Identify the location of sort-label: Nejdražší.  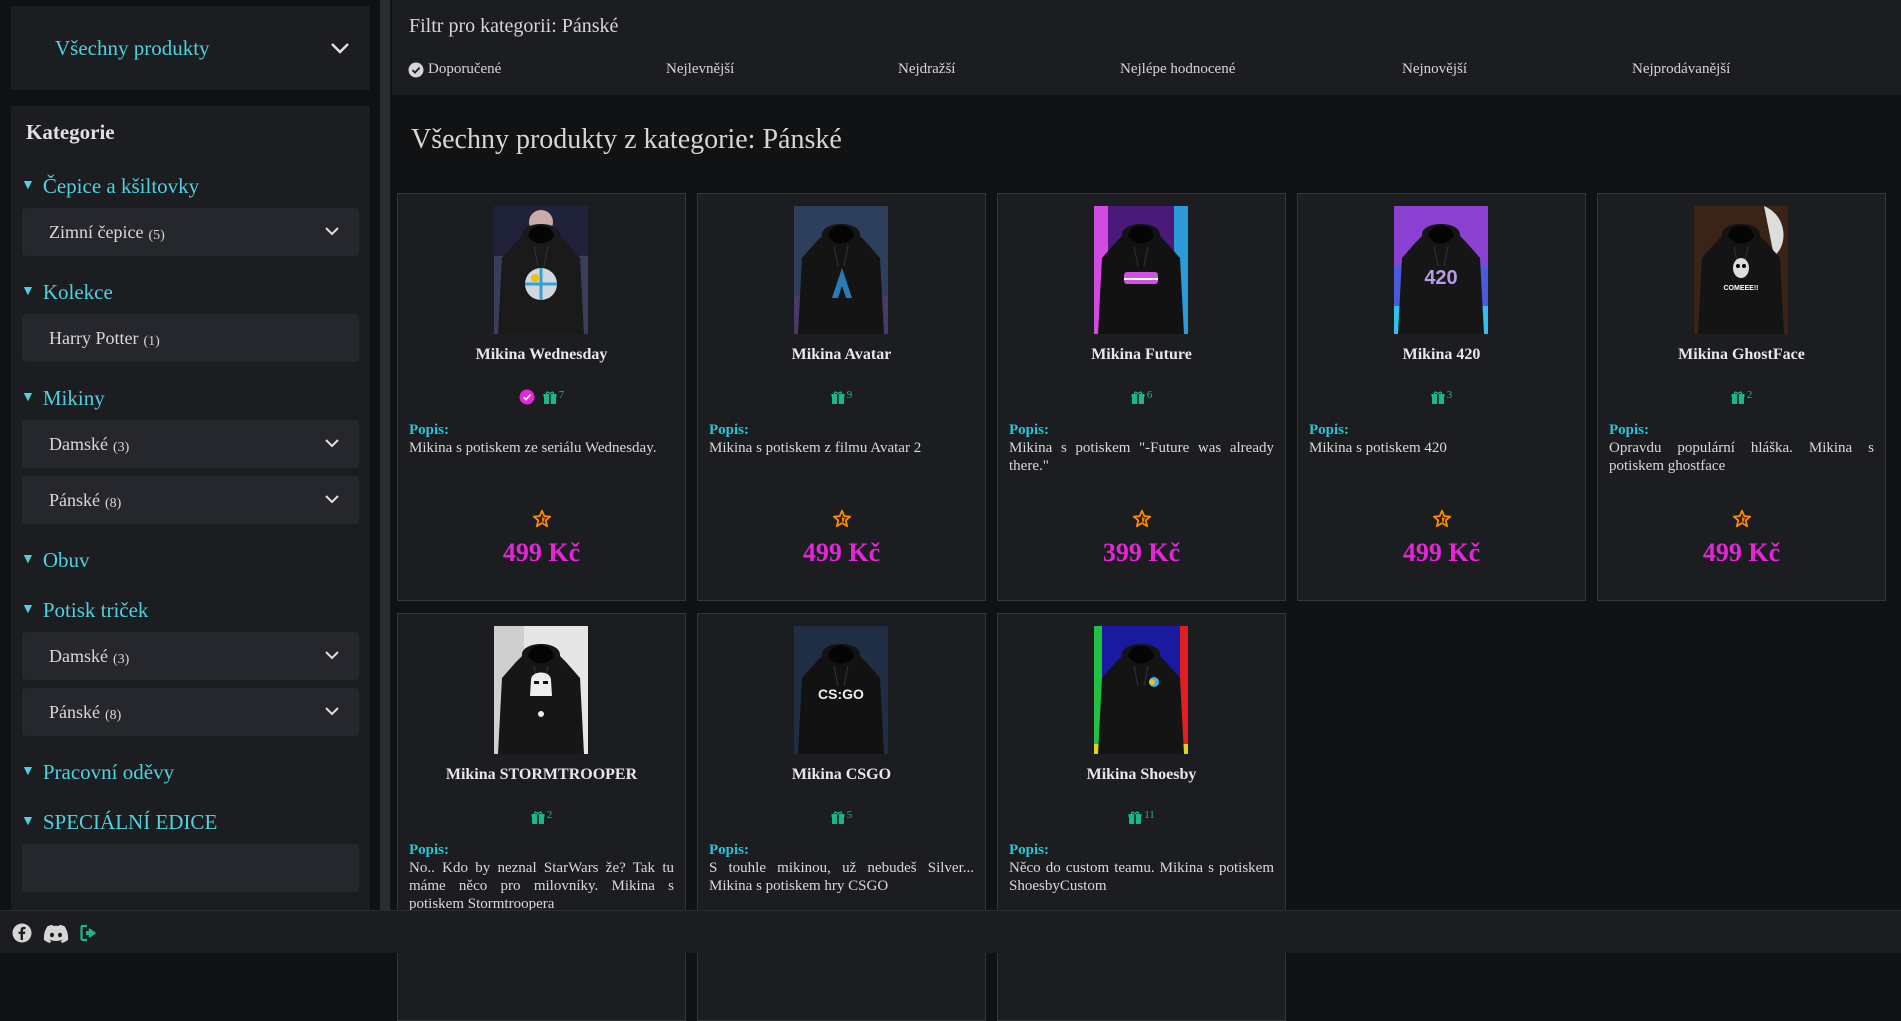
(927, 69).